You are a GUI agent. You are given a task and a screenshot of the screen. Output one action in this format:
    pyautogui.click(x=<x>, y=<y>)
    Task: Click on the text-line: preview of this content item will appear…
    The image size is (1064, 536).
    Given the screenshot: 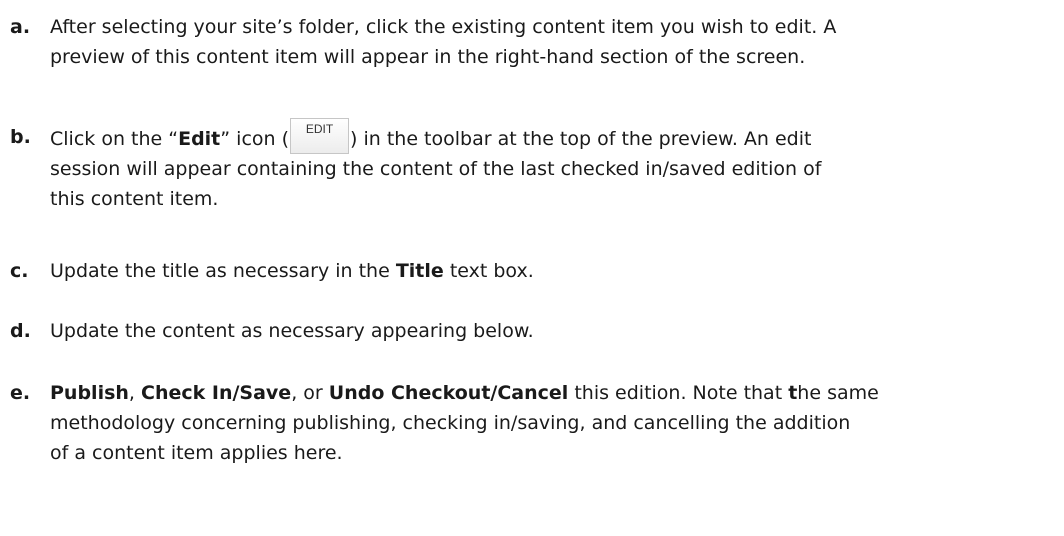 What is the action you would take?
    pyautogui.click(x=428, y=57)
    